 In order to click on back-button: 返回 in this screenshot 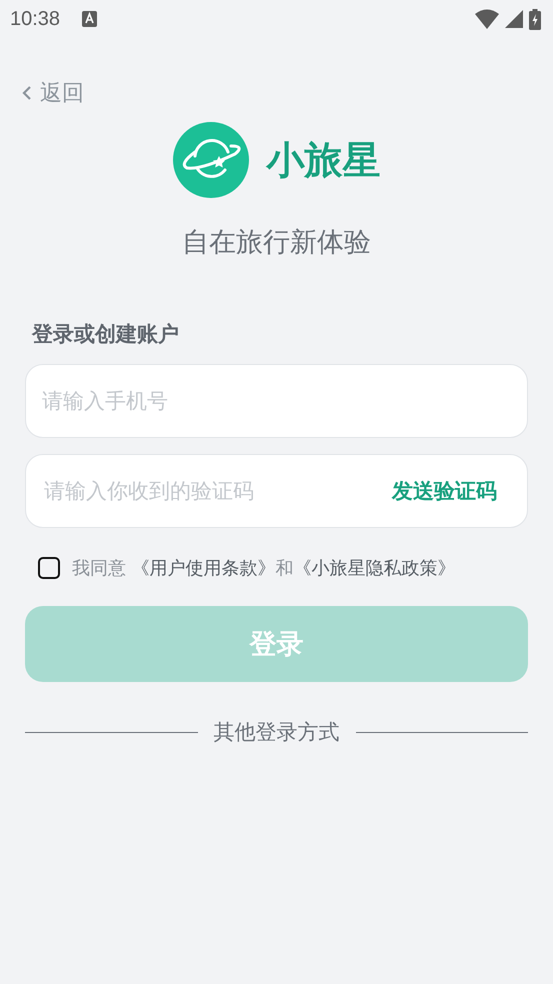, I will do `click(53, 93)`.